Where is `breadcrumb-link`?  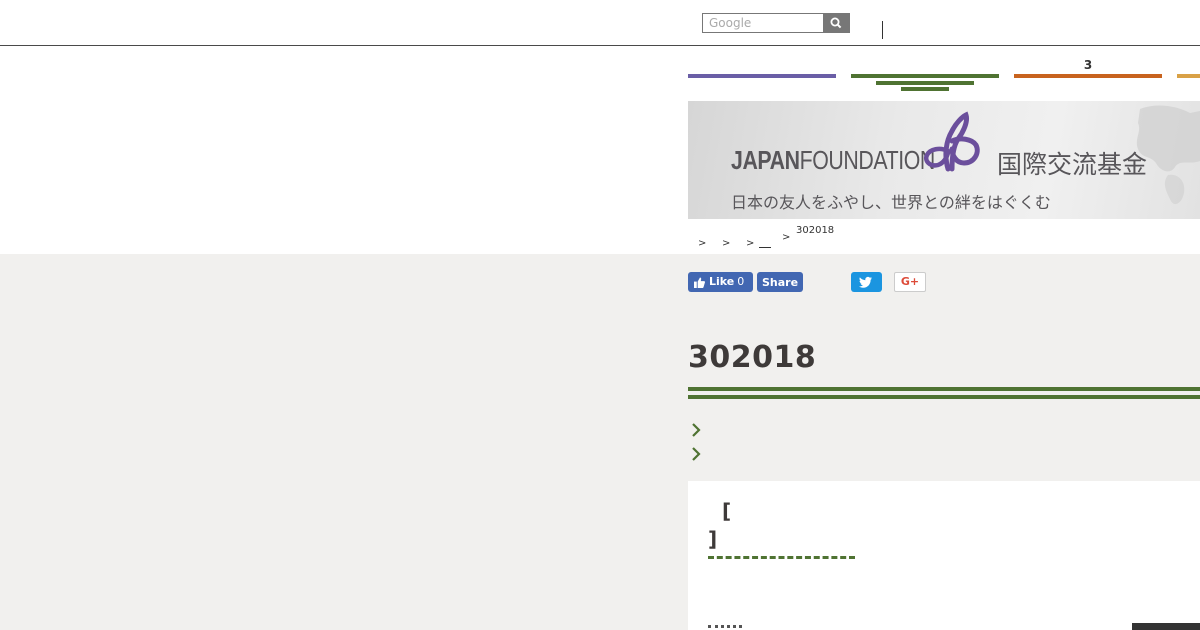
breadcrumb-link is located at coordinates (765, 247).